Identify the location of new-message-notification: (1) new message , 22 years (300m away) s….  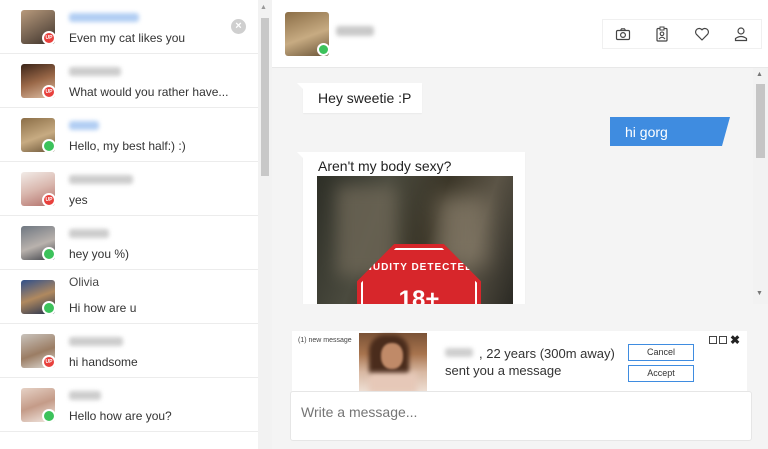
(519, 362).